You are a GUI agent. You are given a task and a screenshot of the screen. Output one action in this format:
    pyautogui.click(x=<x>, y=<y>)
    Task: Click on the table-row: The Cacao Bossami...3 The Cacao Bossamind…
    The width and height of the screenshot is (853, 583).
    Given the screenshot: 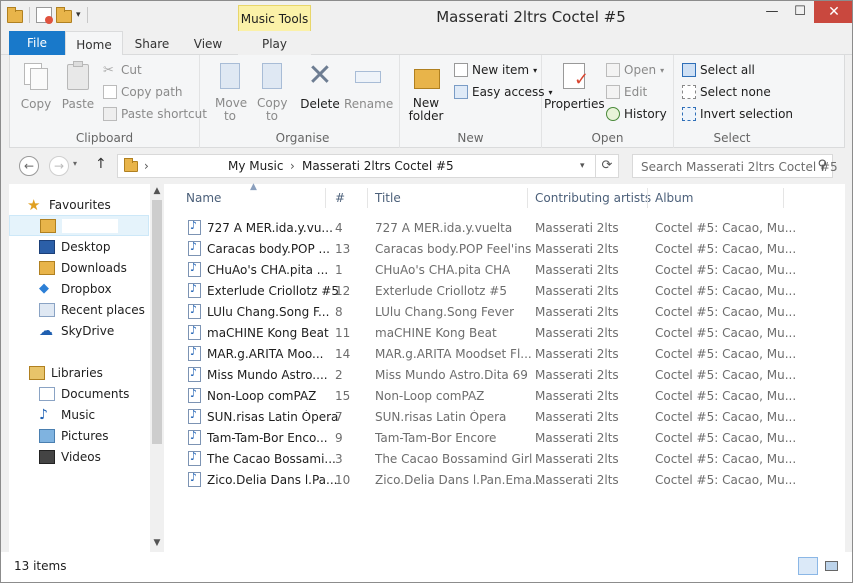 What is the action you would take?
    pyautogui.click(x=507, y=458)
    